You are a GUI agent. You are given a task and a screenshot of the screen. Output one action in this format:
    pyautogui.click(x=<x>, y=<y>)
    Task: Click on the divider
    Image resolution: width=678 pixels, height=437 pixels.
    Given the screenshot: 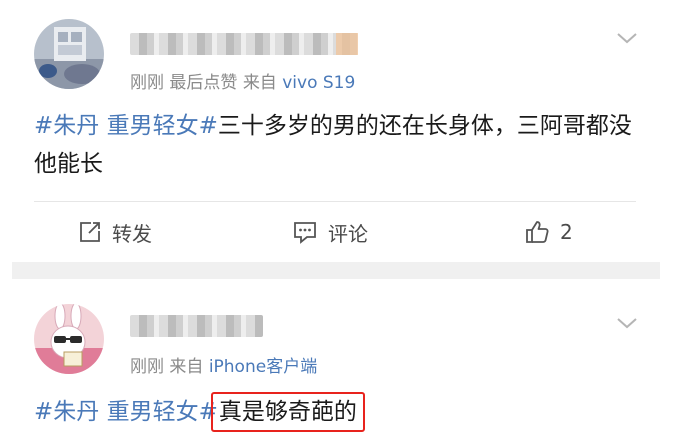 What is the action you would take?
    pyautogui.click(x=335, y=201)
    